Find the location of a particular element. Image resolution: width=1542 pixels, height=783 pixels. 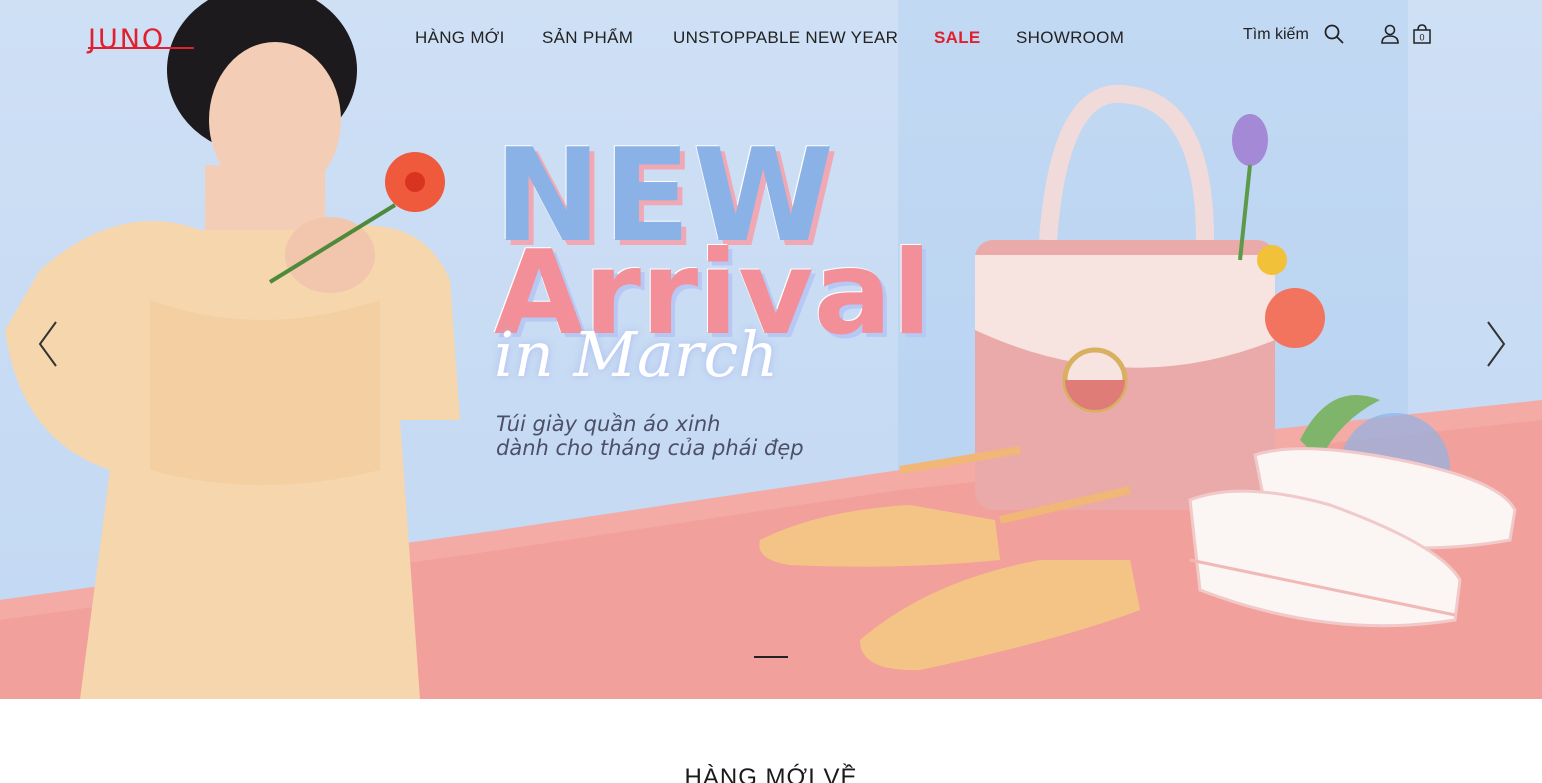

search-label: Tìm kiếm is located at coordinates (1276, 35).